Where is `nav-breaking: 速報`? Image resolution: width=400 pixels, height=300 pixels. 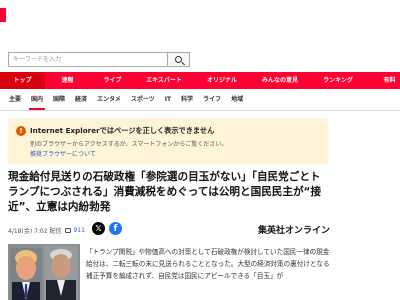
nav-breaking: 速報 is located at coordinates (67, 80).